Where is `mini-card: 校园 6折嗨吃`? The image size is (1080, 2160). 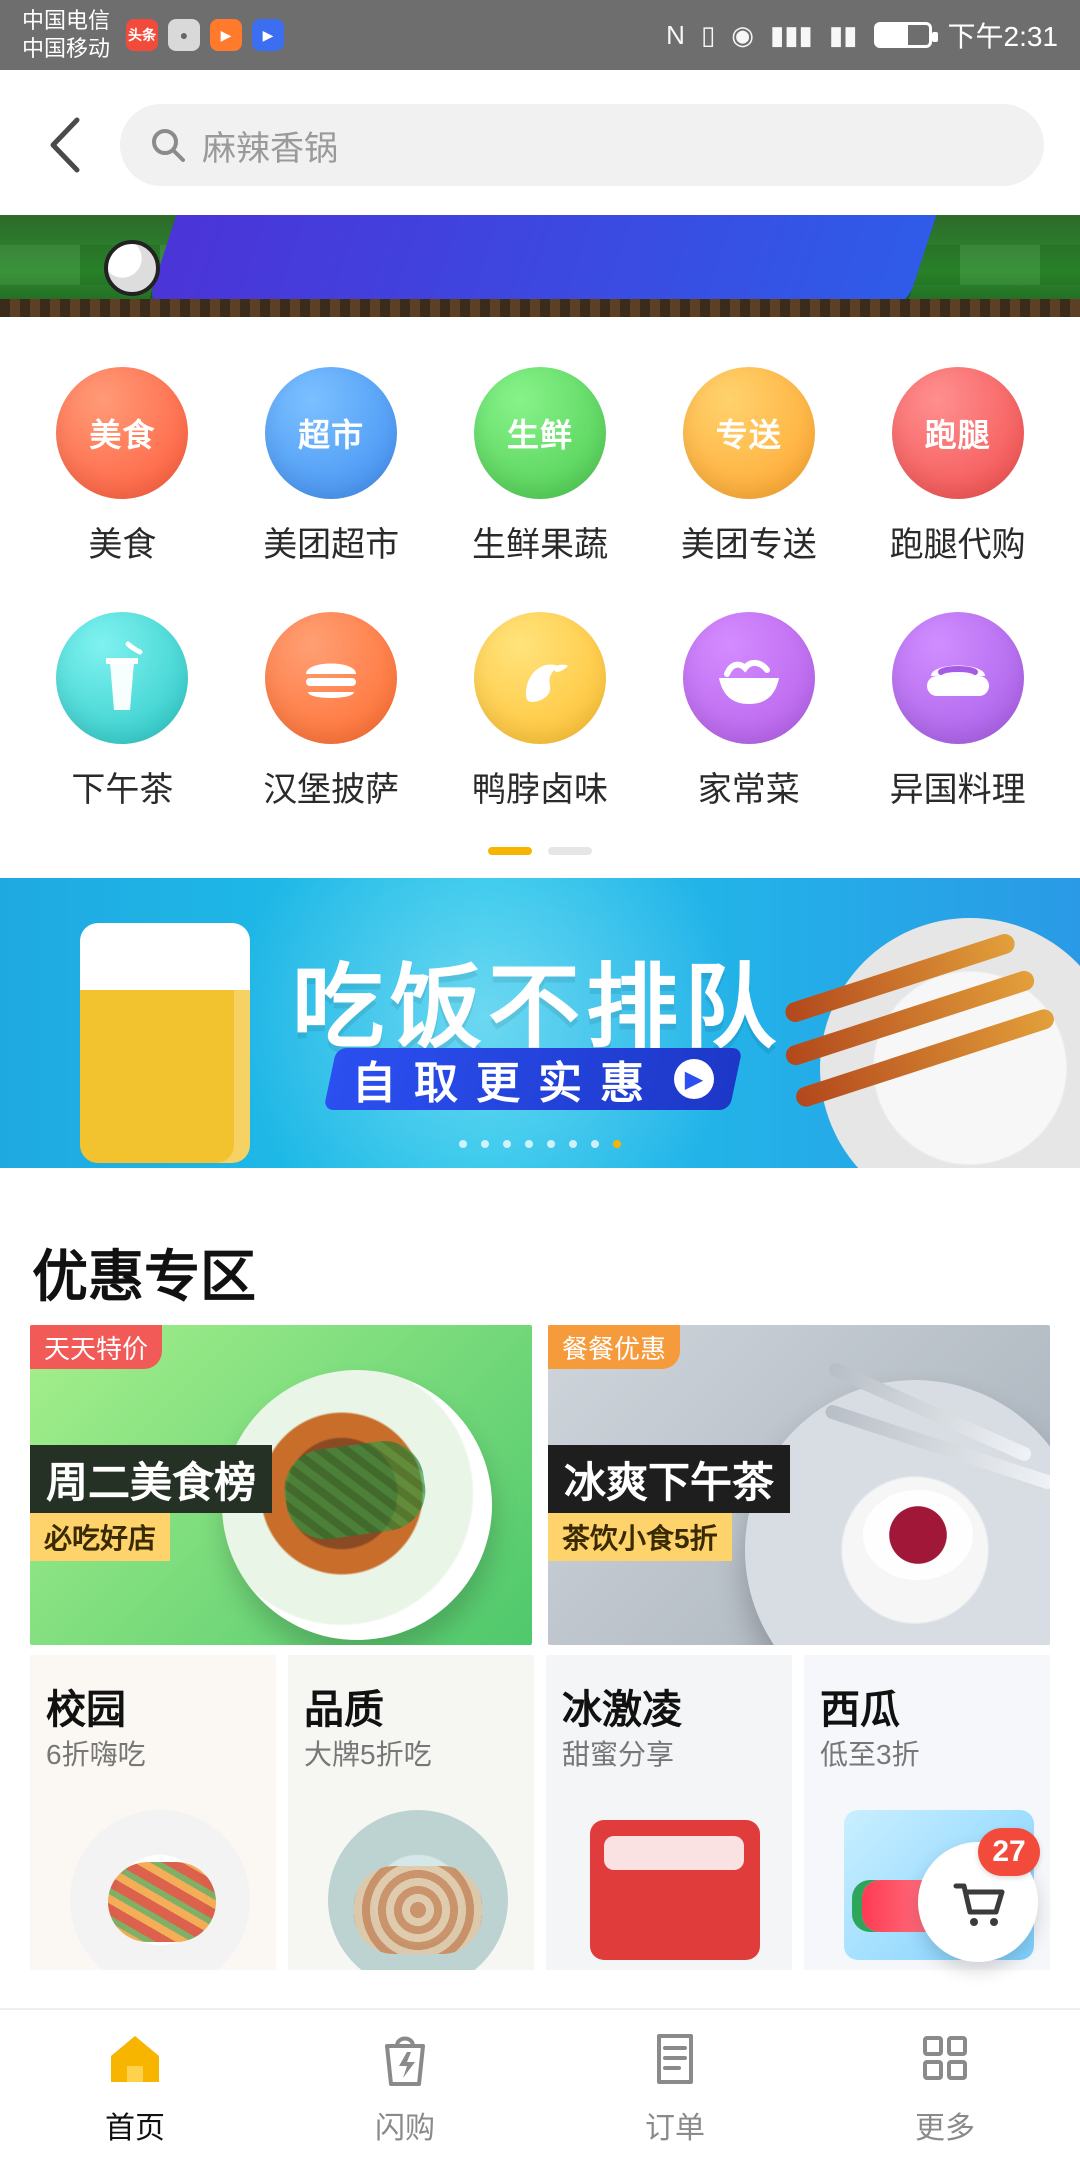 mini-card: 校园 6折嗨吃 is located at coordinates (153, 1812).